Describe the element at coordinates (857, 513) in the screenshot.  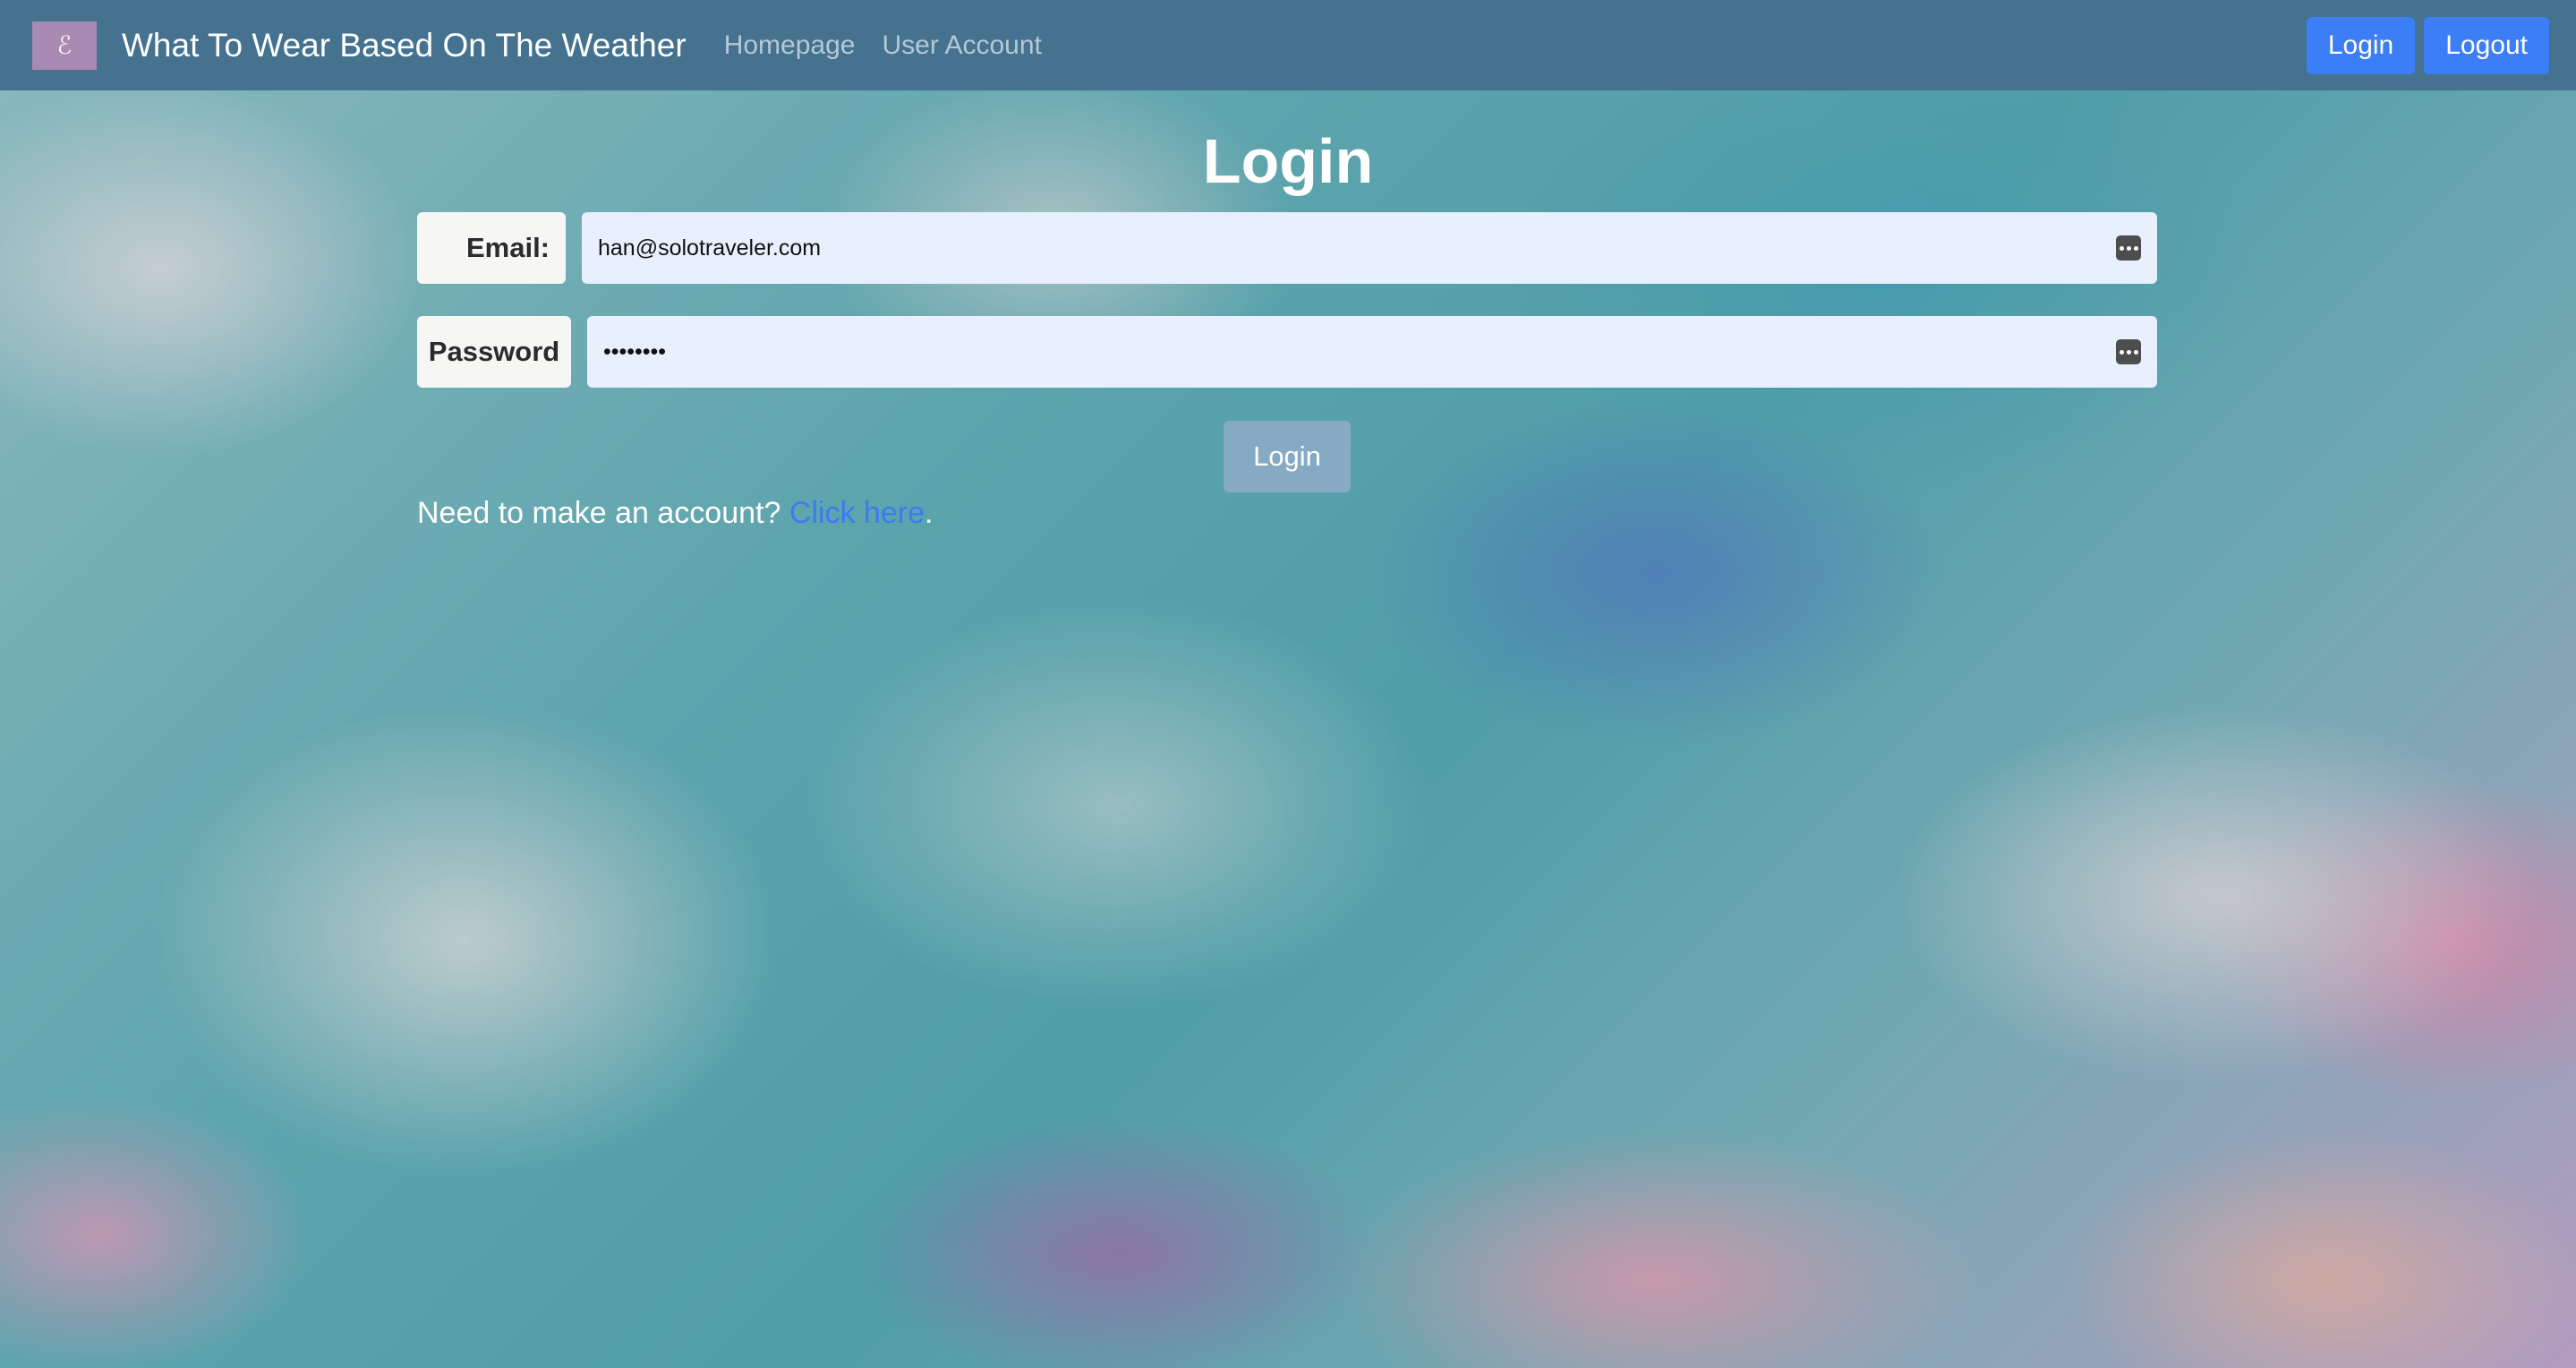
I see `signup-link: Click here` at that location.